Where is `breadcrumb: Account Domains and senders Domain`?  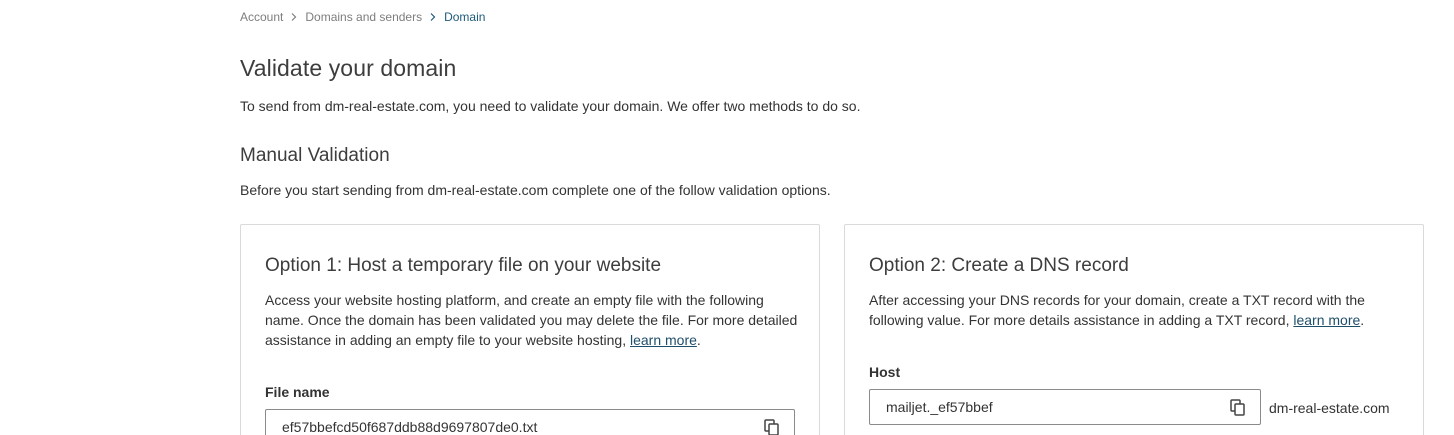
breadcrumb: Account Domains and senders Domain is located at coordinates (362, 17).